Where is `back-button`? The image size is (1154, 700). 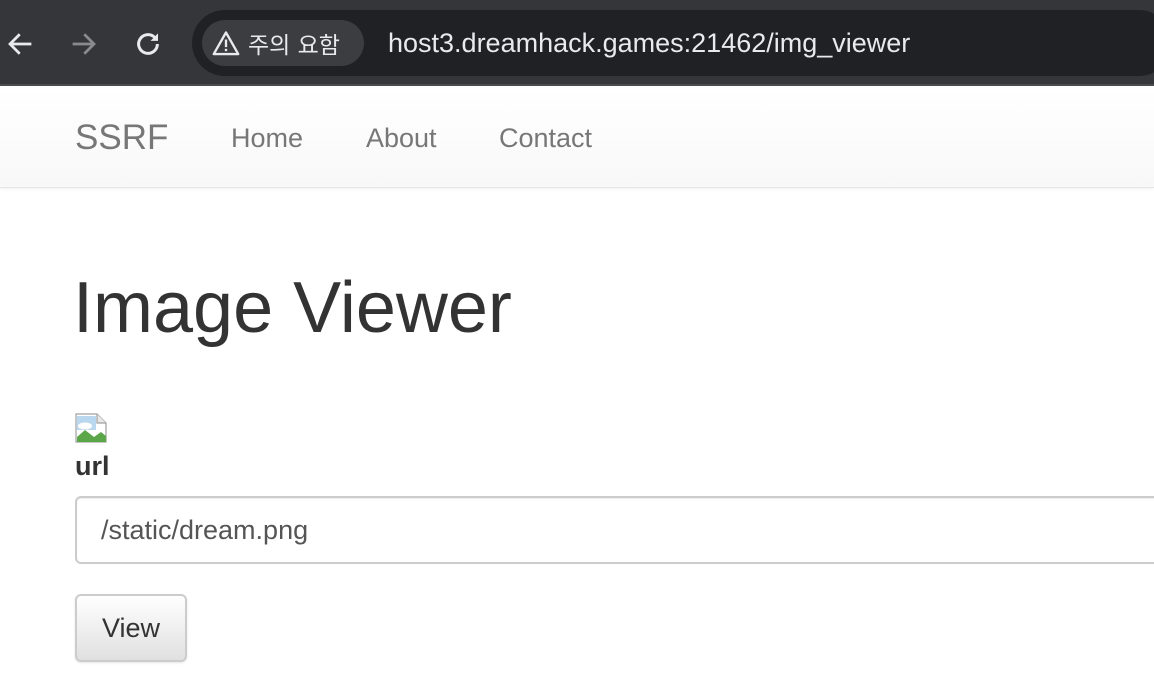 back-button is located at coordinates (20, 44).